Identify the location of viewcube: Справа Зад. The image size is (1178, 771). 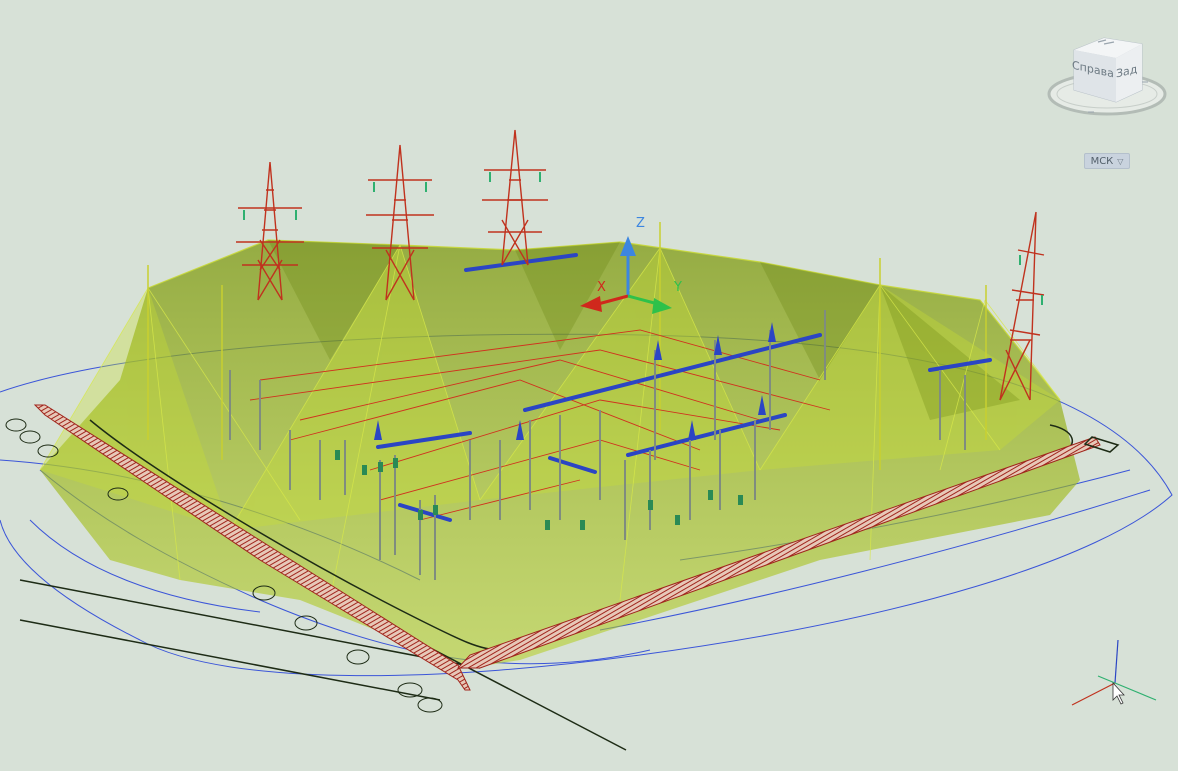
(1107, 76).